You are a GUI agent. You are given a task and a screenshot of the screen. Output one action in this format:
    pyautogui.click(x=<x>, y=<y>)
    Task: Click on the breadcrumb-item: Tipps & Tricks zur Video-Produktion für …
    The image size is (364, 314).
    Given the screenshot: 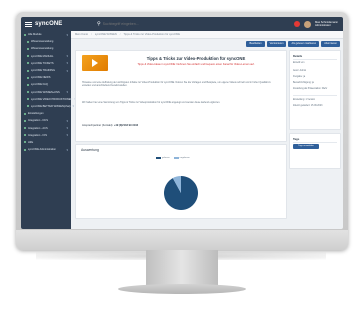 What is the action you would take?
    pyautogui.click(x=152, y=34)
    